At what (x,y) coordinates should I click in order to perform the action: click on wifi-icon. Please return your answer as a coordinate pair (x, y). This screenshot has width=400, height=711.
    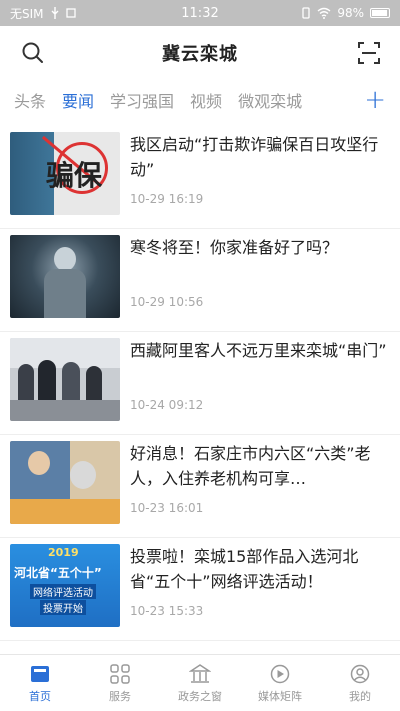
    Looking at the image, I should click on (324, 13).